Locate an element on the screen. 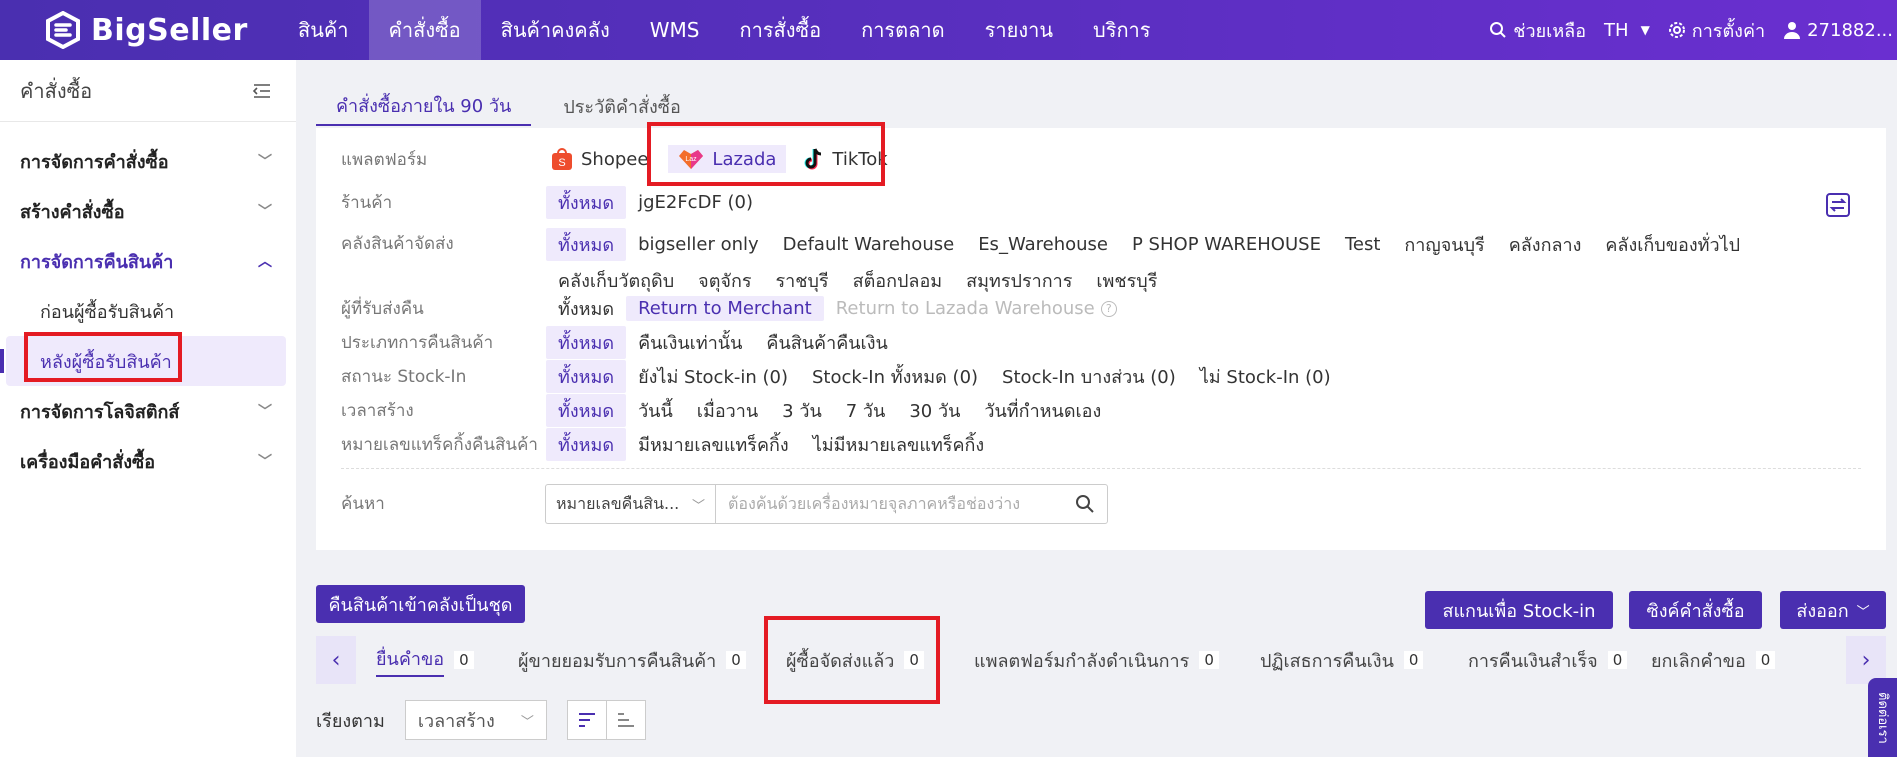 The width and height of the screenshot is (1897, 757). shopee-icon: S is located at coordinates (562, 159).